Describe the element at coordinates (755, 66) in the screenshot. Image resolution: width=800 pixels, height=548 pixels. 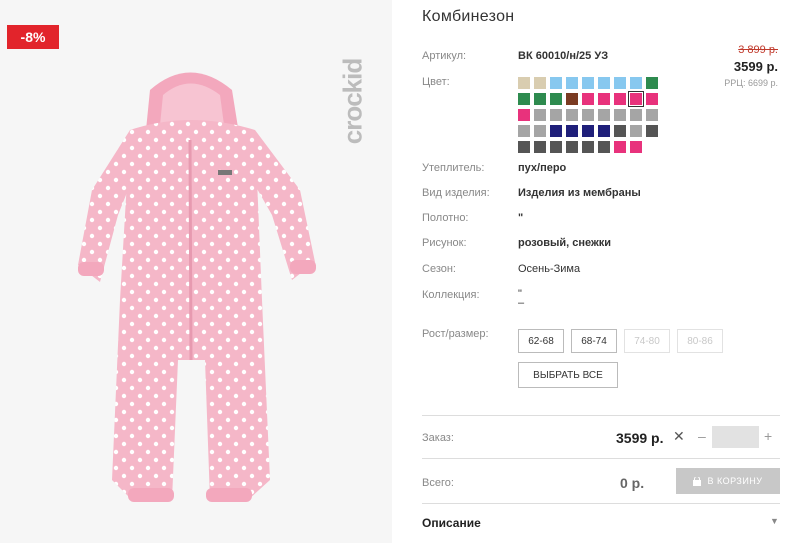
I see `current-price: 3599 р.` at that location.